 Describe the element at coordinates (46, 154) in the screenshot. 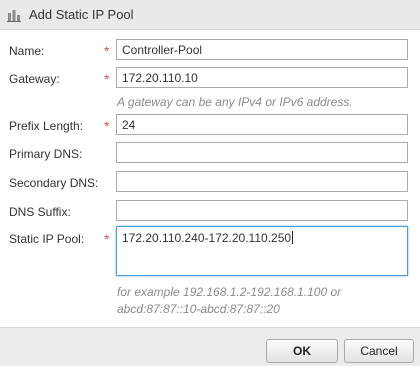

I see `primary-dns-label: Primary DNS:` at that location.